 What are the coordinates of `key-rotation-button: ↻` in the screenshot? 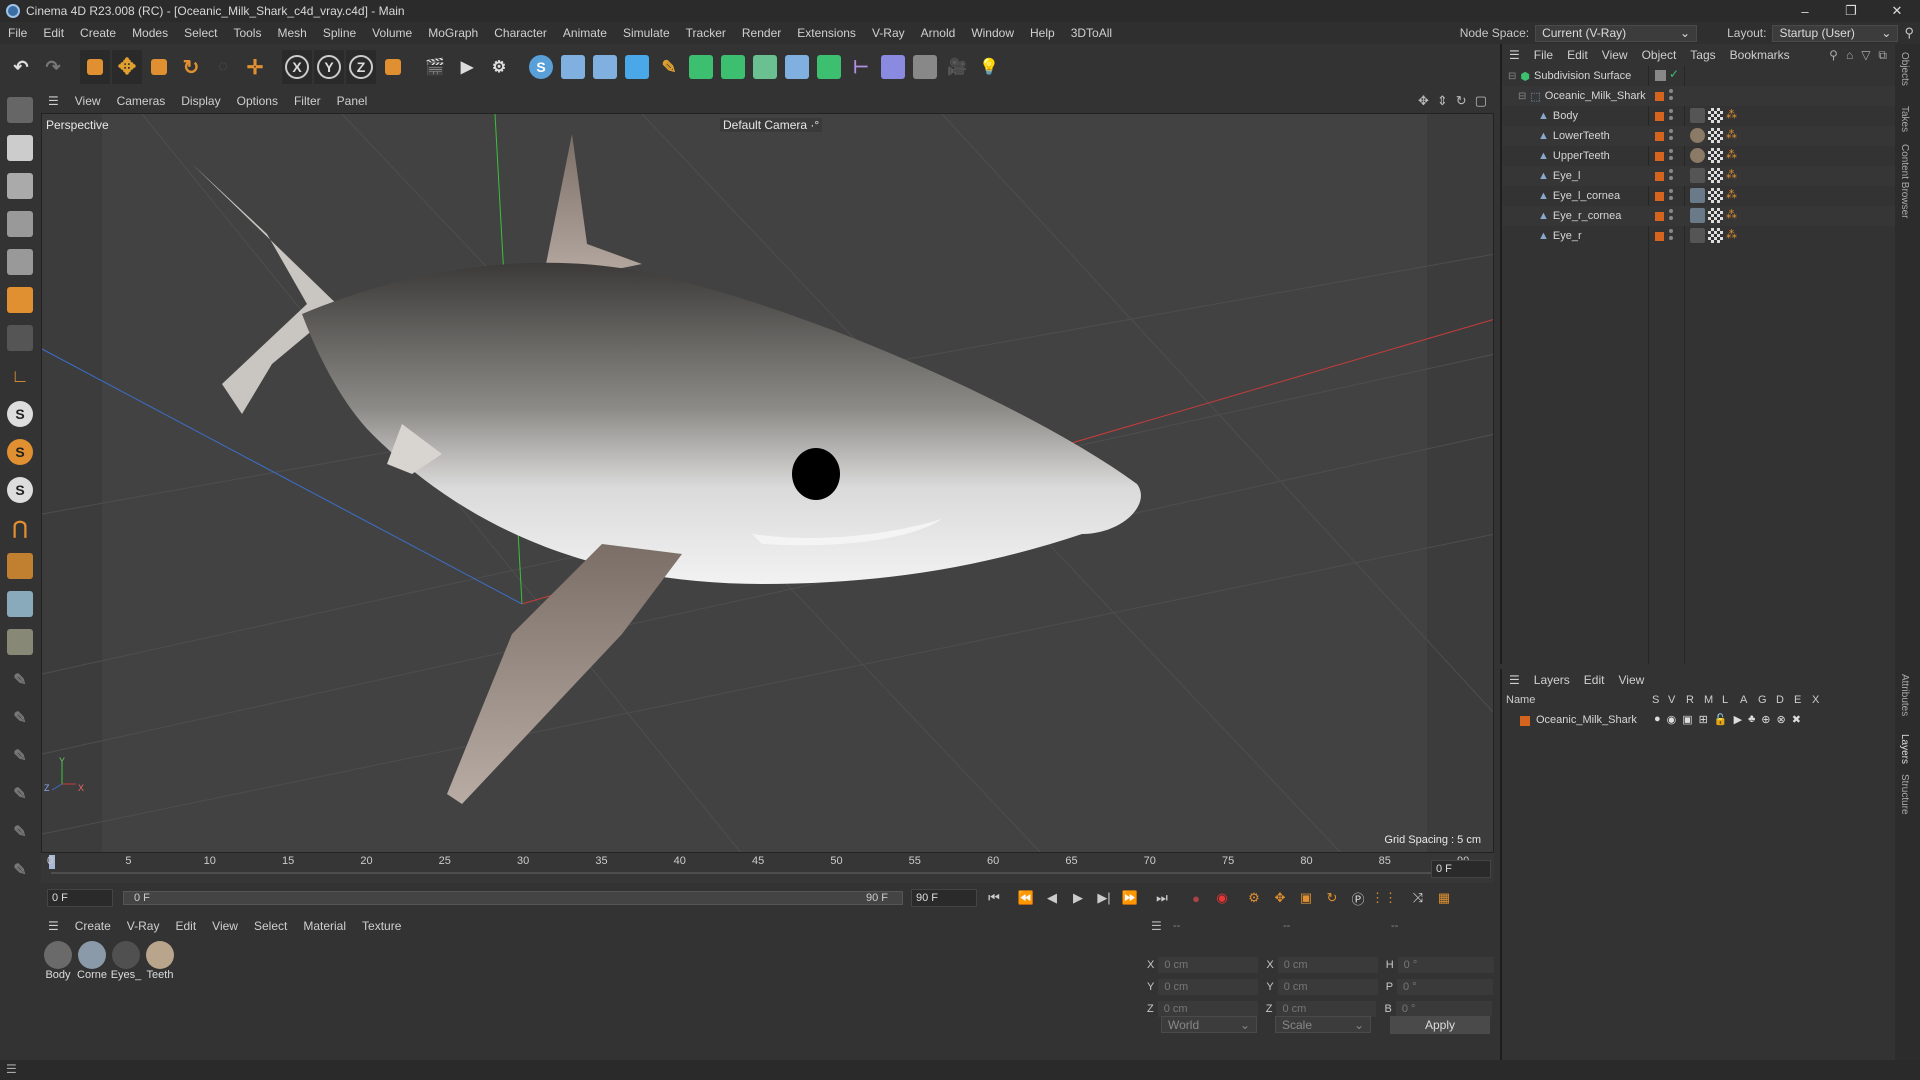 It's located at (1332, 898).